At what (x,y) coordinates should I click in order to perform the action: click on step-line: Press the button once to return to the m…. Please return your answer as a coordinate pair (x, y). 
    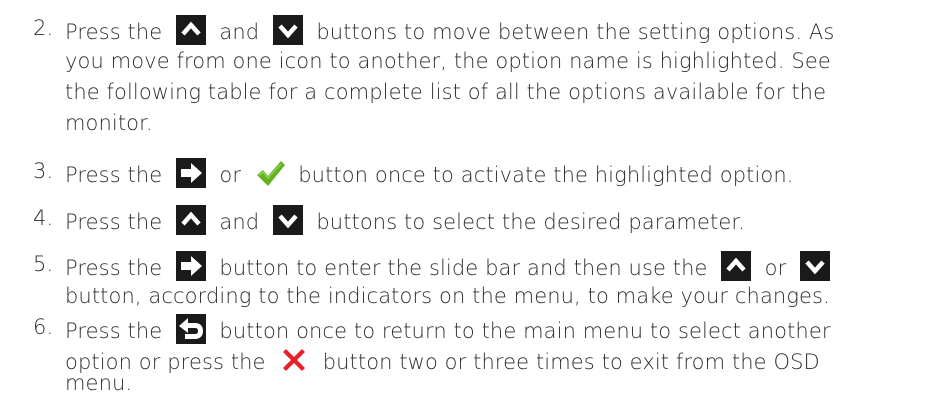
    Looking at the image, I should click on (448, 329).